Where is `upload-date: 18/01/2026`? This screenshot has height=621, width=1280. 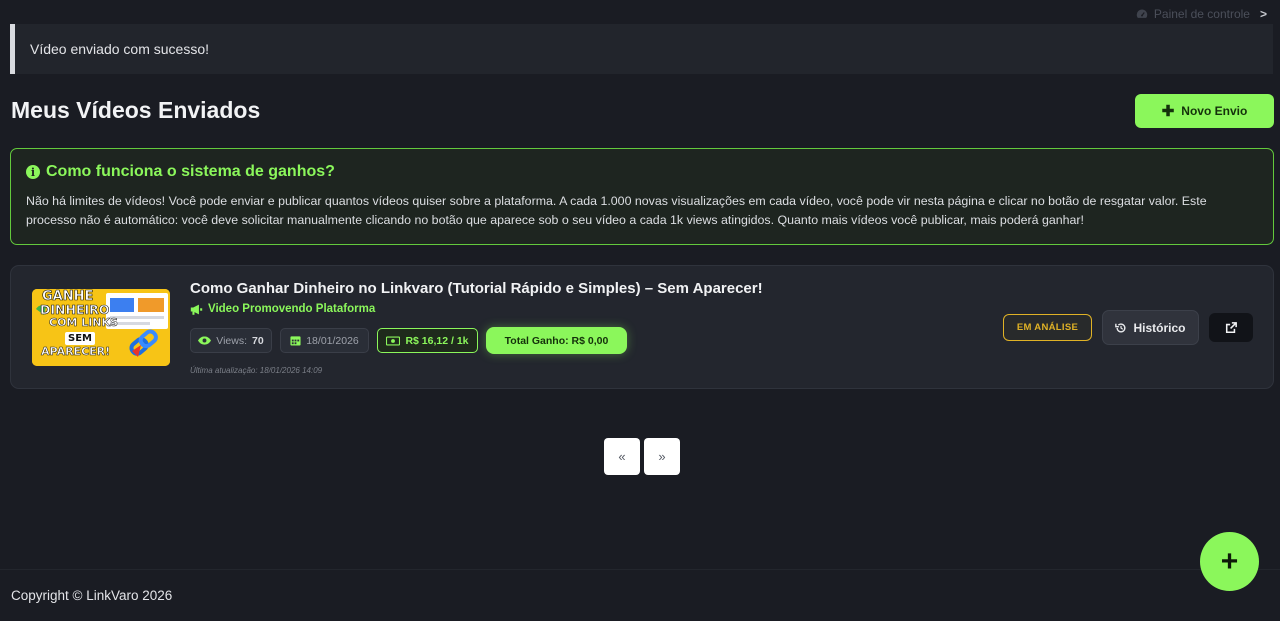 upload-date: 18/01/2026 is located at coordinates (332, 340).